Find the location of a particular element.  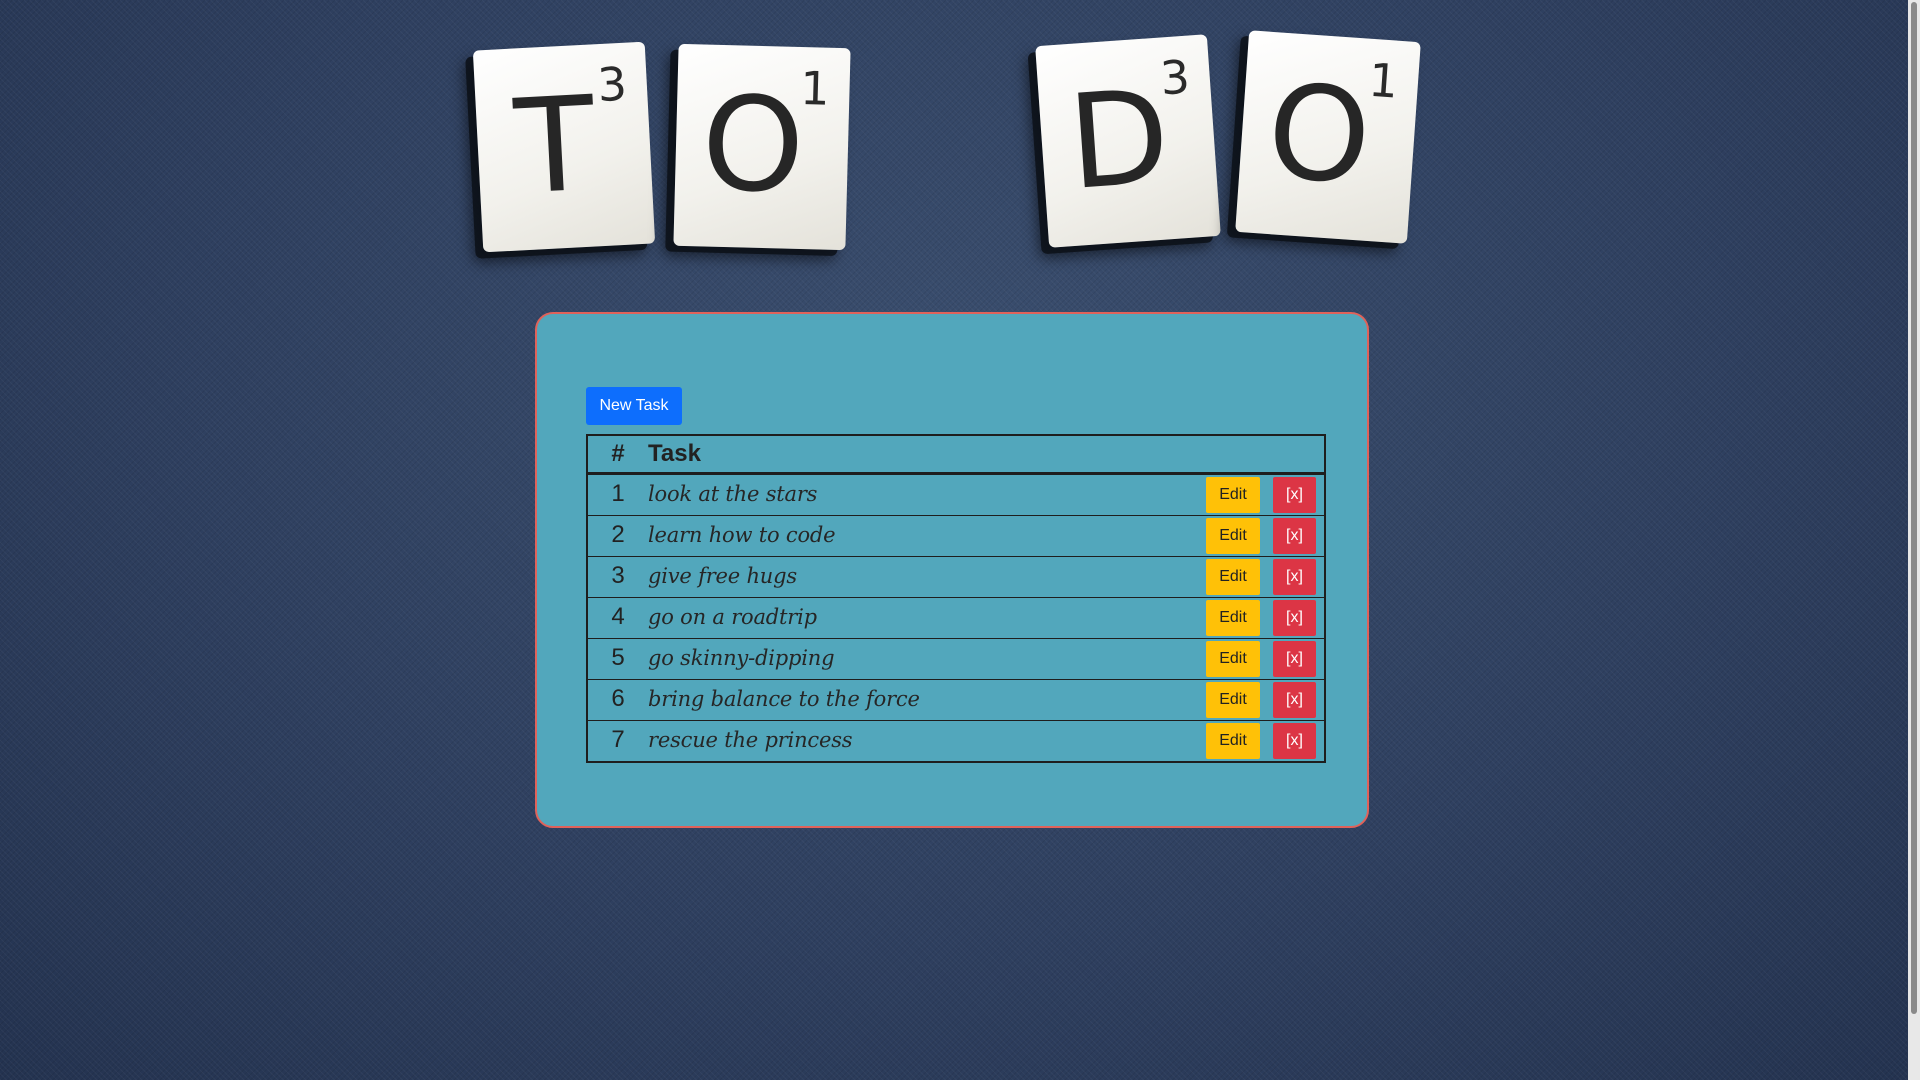

task-text: bring balance to the force is located at coordinates (784, 699).